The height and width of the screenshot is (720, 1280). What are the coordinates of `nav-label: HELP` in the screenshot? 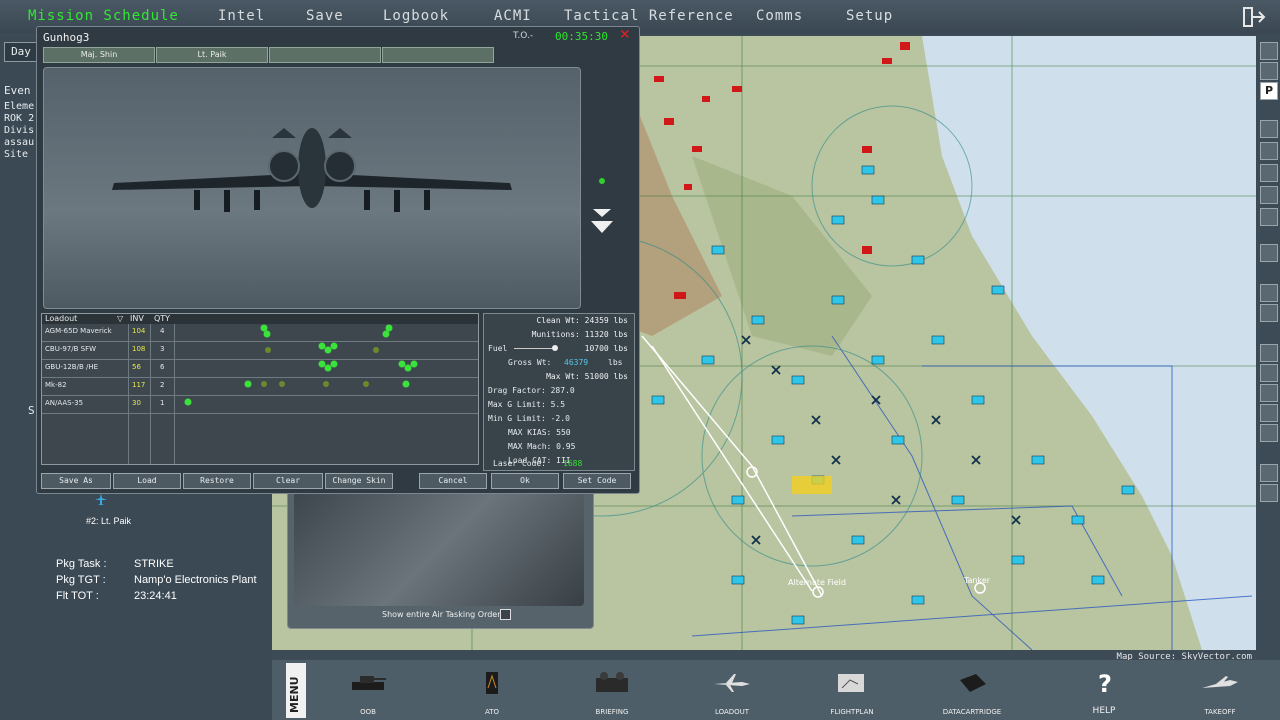 It's located at (1104, 711).